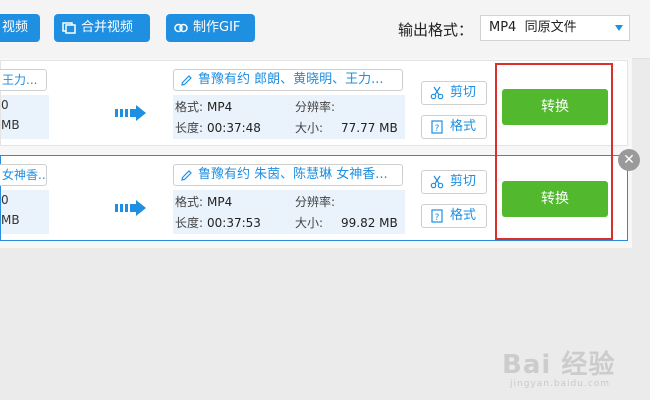  What do you see at coordinates (234, 223) in the screenshot?
I see `duration-value: 00:37:53` at bounding box center [234, 223].